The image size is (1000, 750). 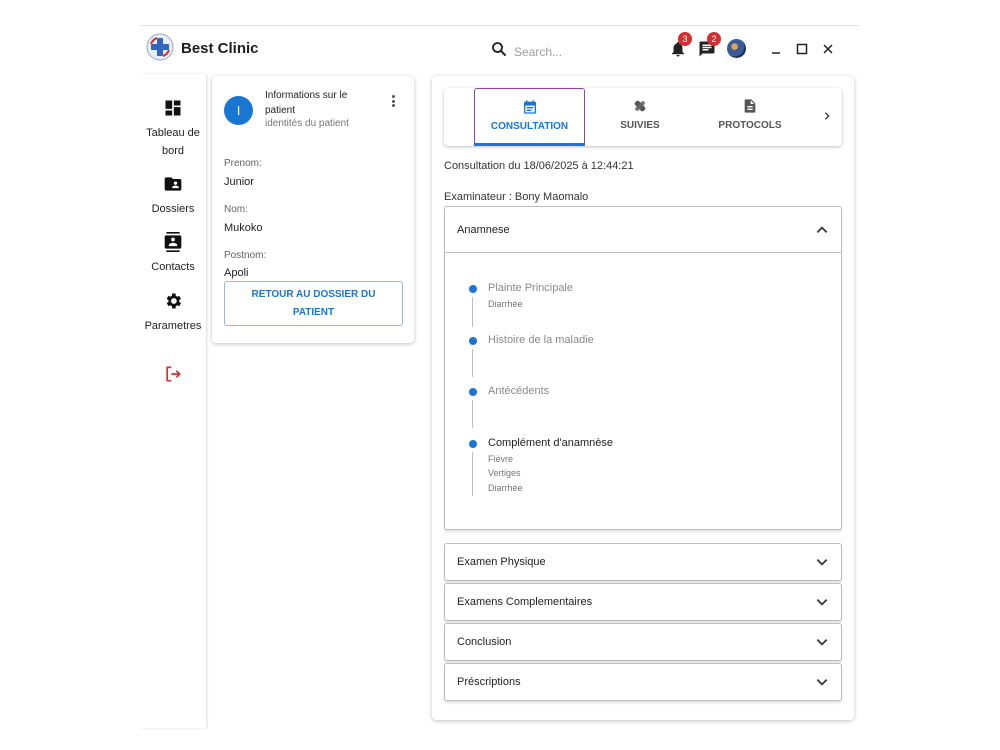 What do you see at coordinates (574, 51) in the screenshot?
I see `search-input` at bounding box center [574, 51].